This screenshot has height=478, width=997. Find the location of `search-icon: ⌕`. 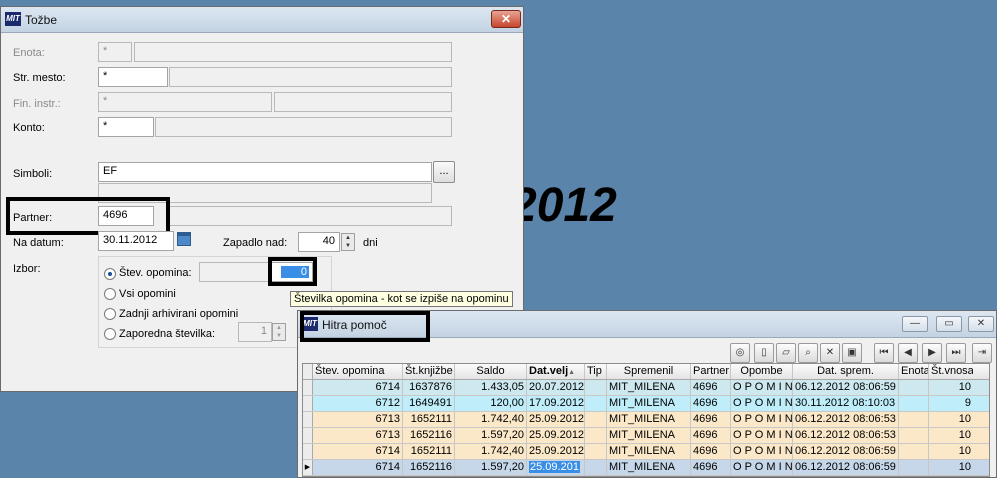

search-icon: ⌕ is located at coordinates (808, 353).